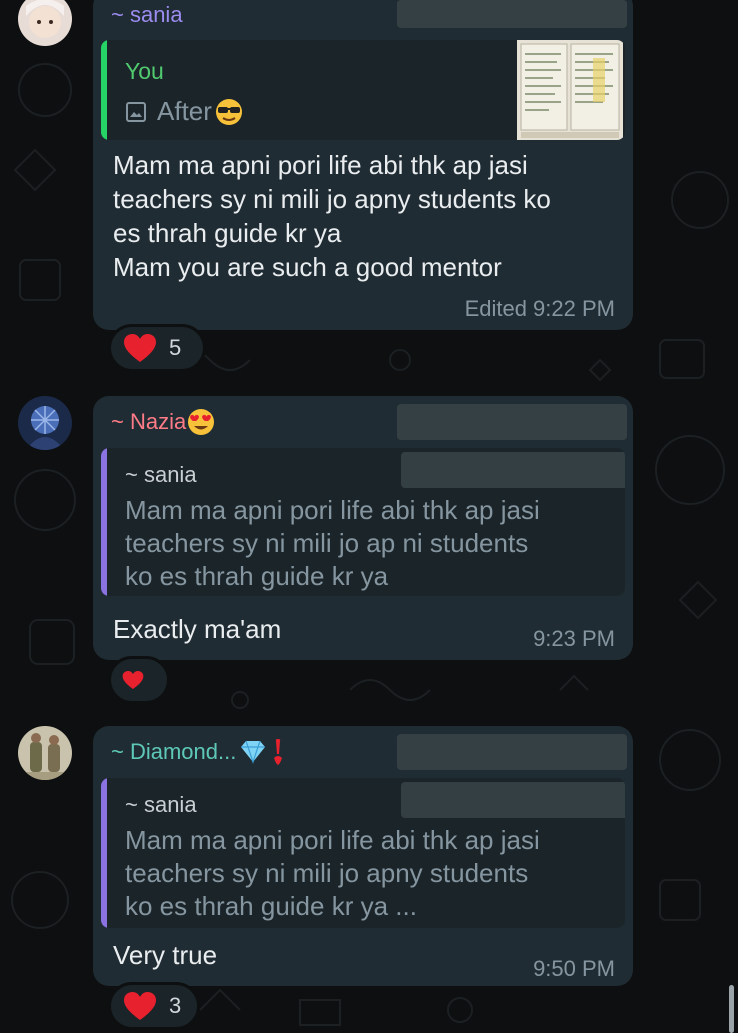 This screenshot has height=1033, width=738. Describe the element at coordinates (574, 638) in the screenshot. I see `message-time: 9:23 PM` at that location.